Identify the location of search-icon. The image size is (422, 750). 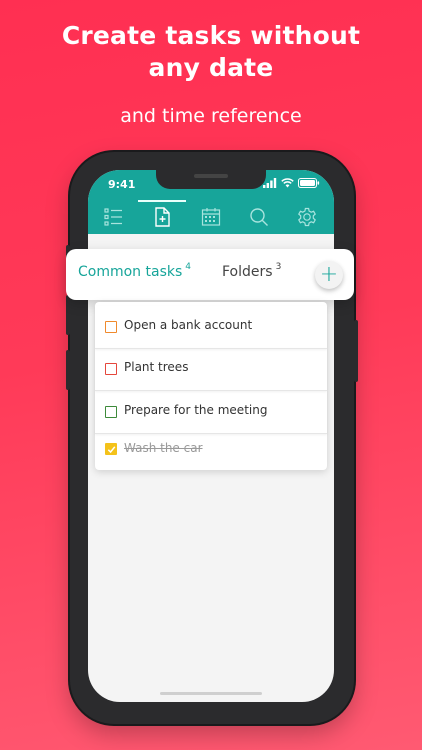
(259, 217).